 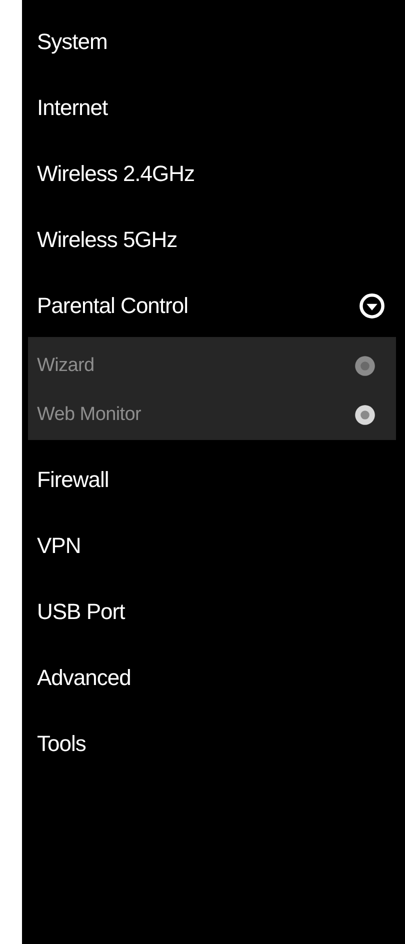 What do you see at coordinates (212, 365) in the screenshot?
I see `submenu-item: Wizard` at bounding box center [212, 365].